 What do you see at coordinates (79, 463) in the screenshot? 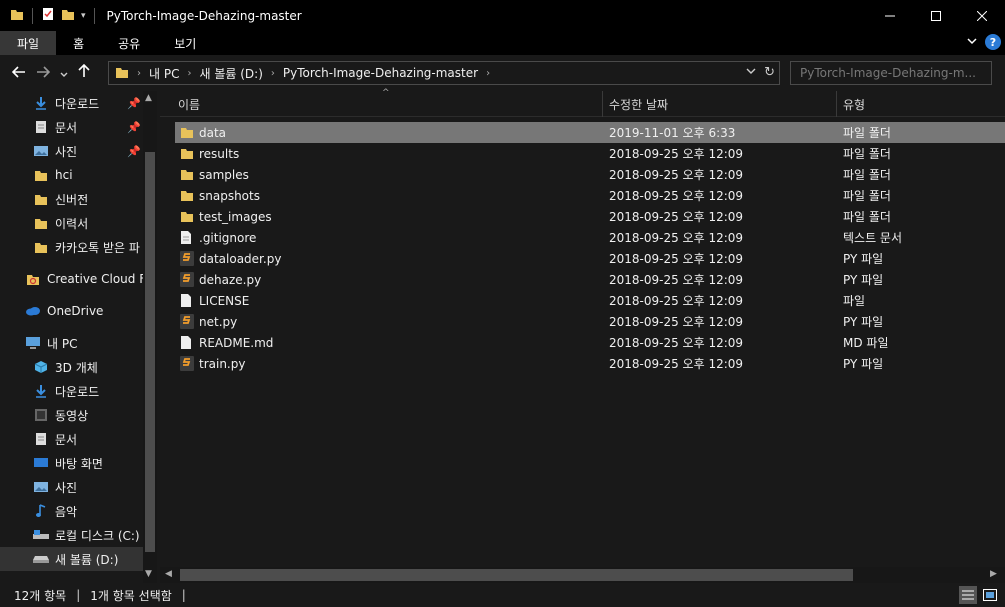
I see `sidebar-item-label: 바탕 화면` at bounding box center [79, 463].